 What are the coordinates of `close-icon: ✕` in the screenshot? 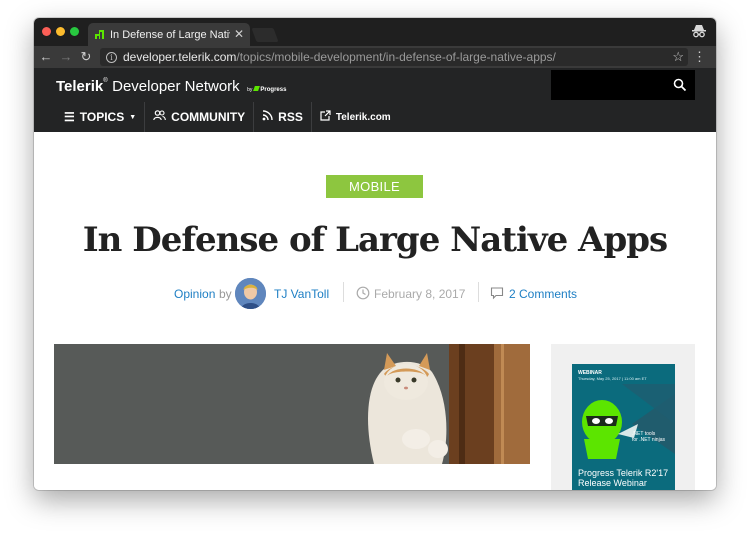 It's located at (239, 34).